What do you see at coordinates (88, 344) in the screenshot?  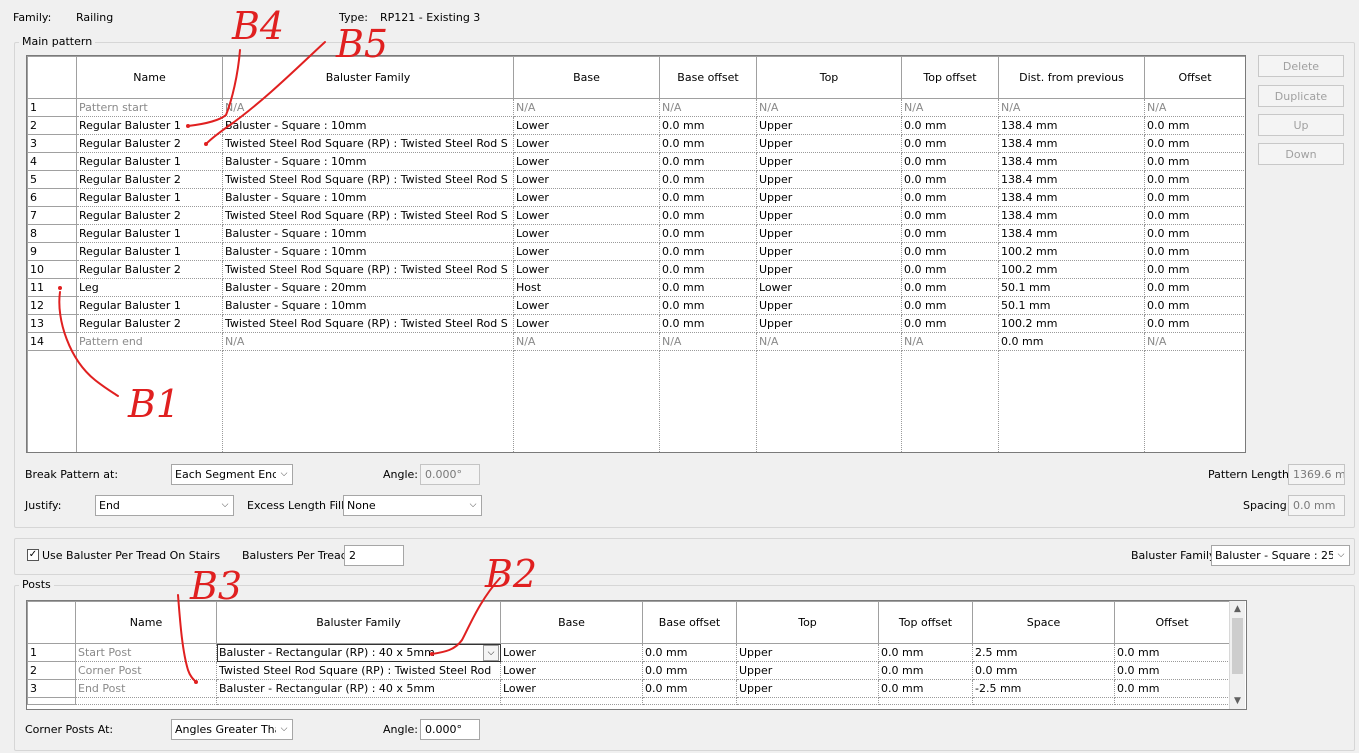 I see `annotation-b1-arrow` at bounding box center [88, 344].